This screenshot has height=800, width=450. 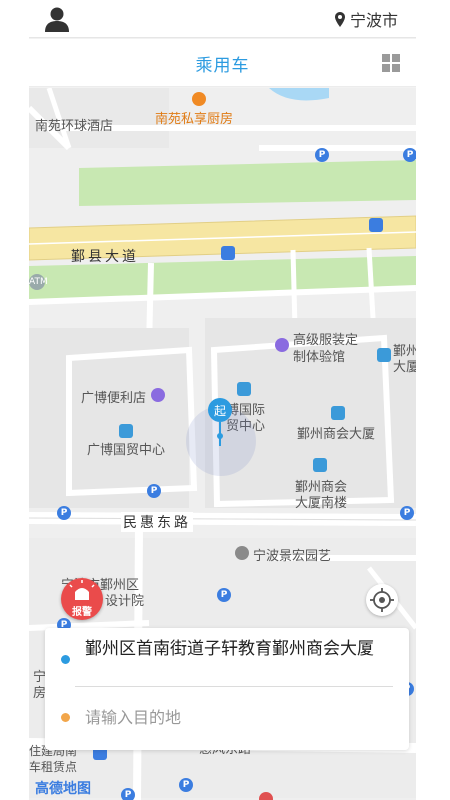 I want to click on store-icon, so click(x=158, y=395).